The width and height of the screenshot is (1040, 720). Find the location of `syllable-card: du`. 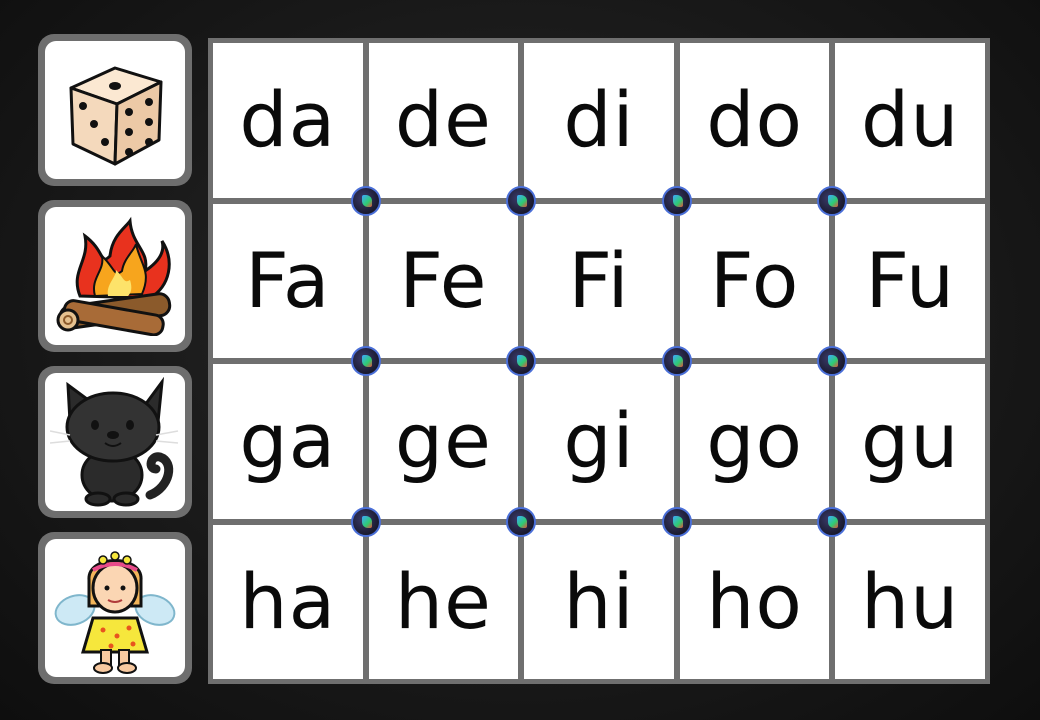

syllable-card: du is located at coordinates (910, 120).